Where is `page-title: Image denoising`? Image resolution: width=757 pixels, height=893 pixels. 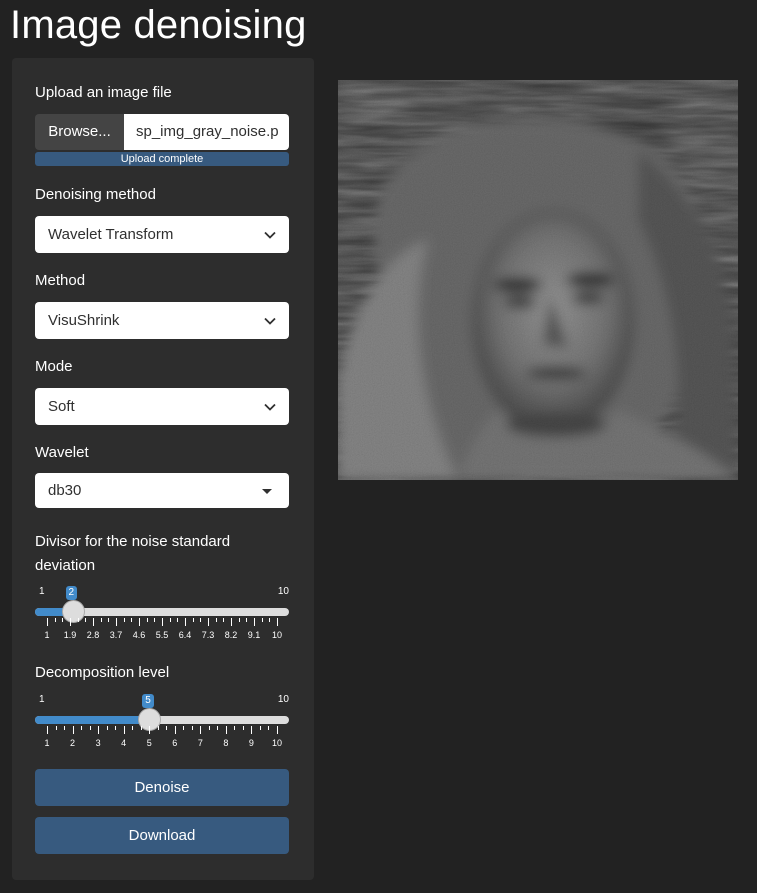
page-title: Image denoising is located at coordinates (158, 25).